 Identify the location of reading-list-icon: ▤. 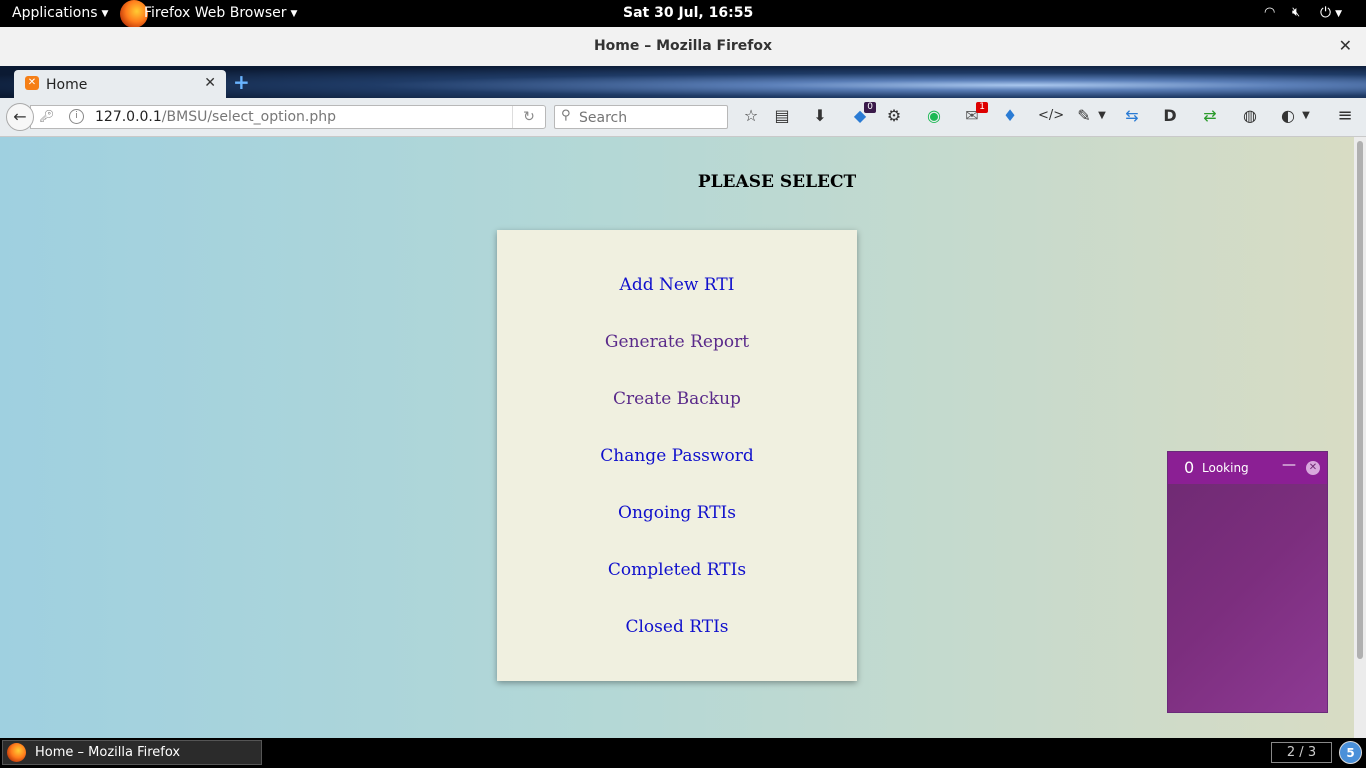
(782, 116).